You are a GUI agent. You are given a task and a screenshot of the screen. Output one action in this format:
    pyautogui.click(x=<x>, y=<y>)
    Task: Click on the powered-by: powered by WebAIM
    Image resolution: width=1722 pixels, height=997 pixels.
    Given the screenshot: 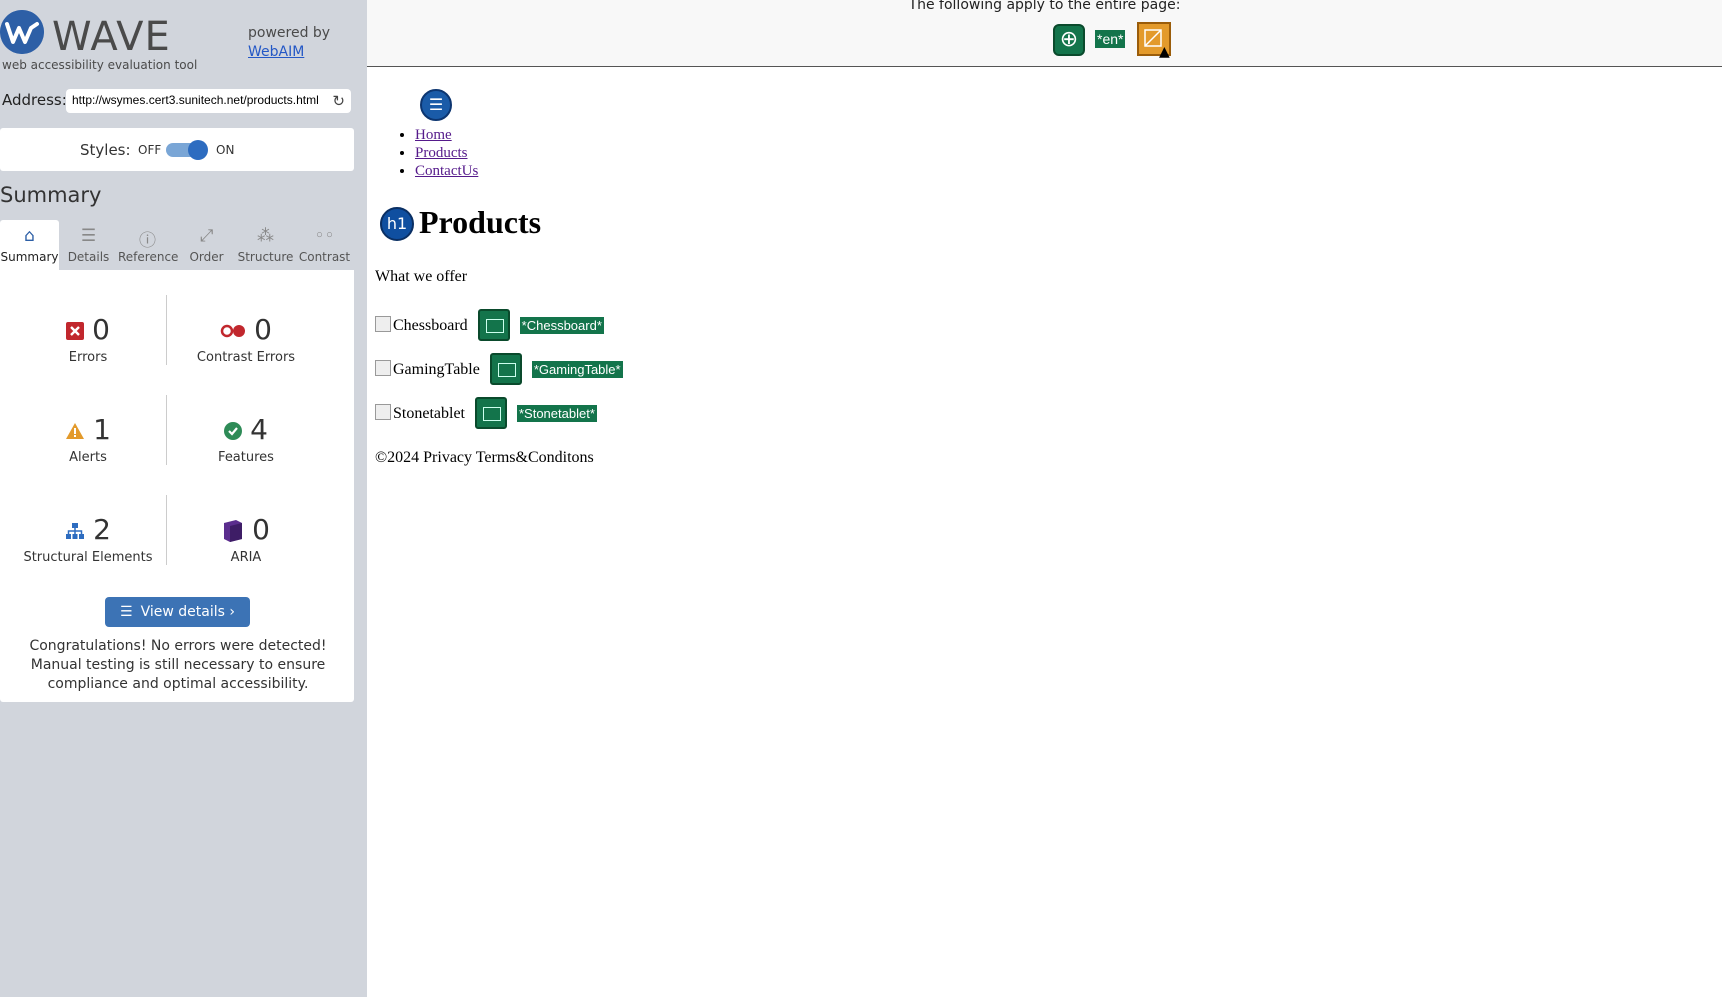 What is the action you would take?
    pyautogui.click(x=289, y=43)
    